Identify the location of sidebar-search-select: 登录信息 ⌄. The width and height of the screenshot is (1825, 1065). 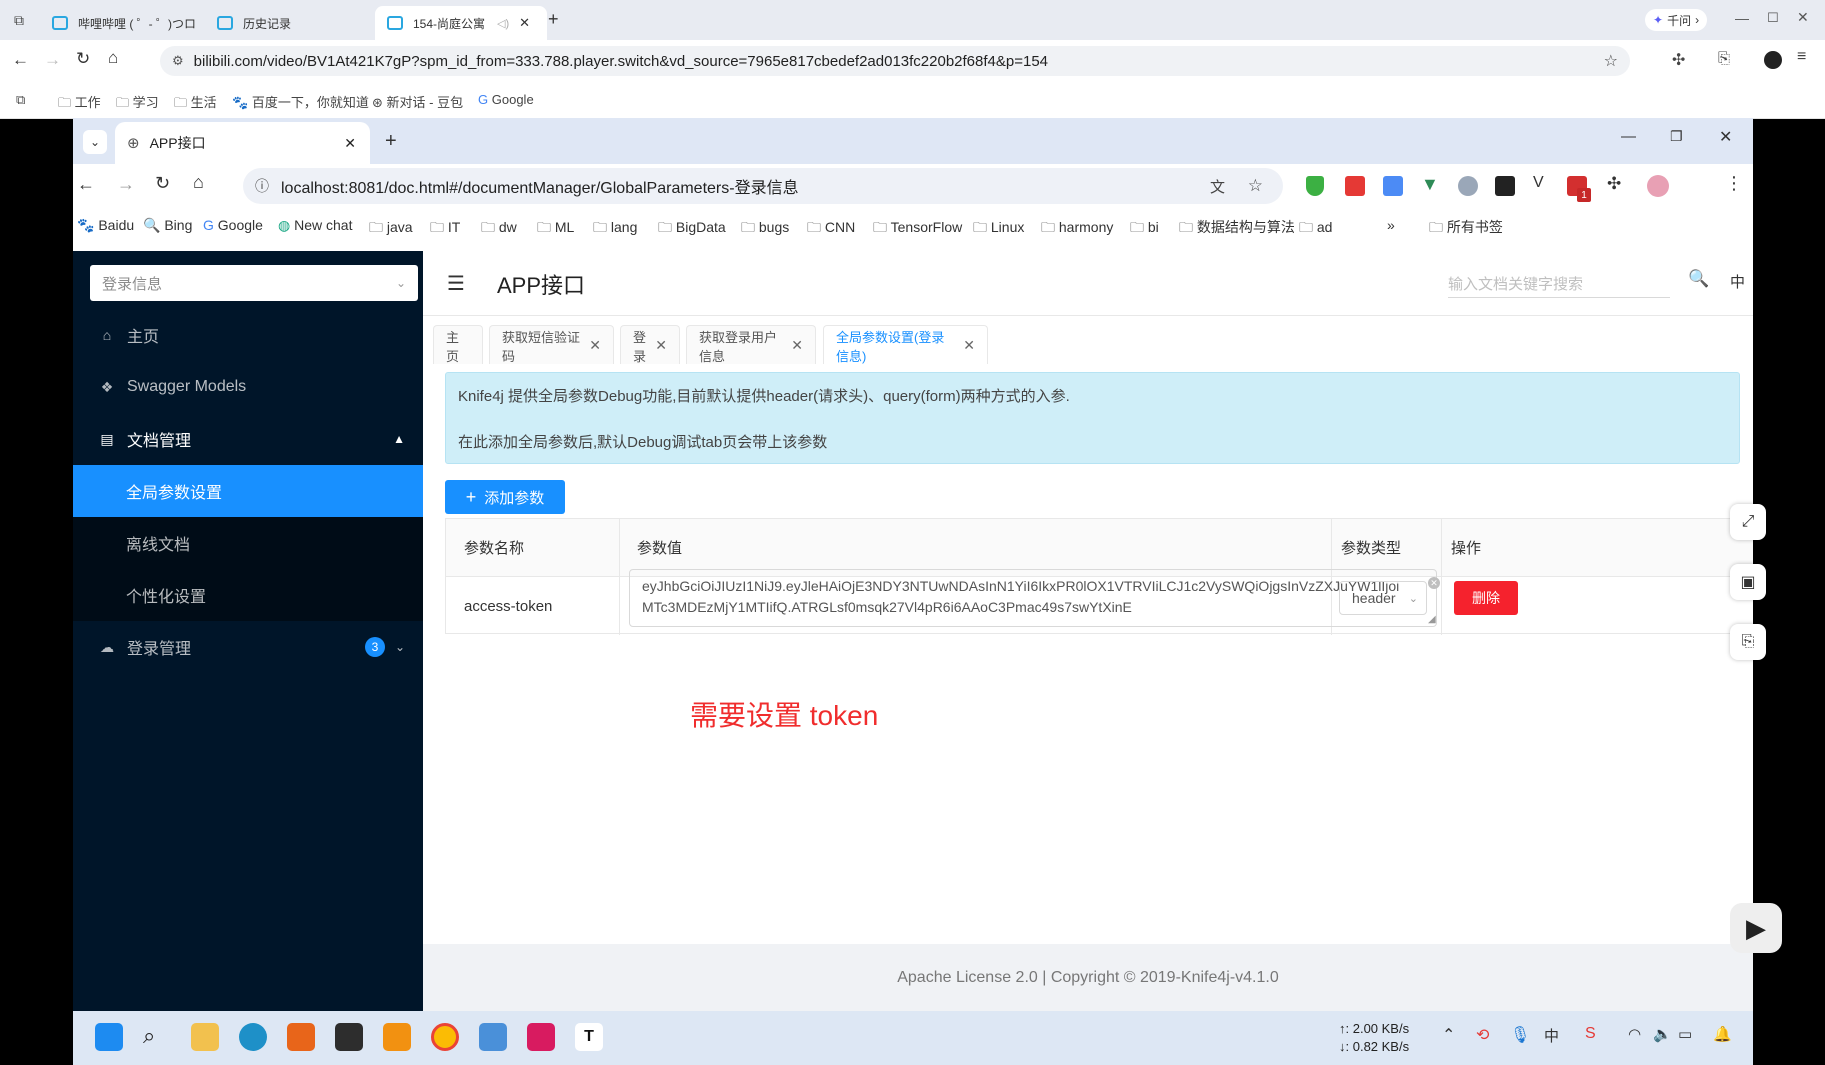
(254, 283).